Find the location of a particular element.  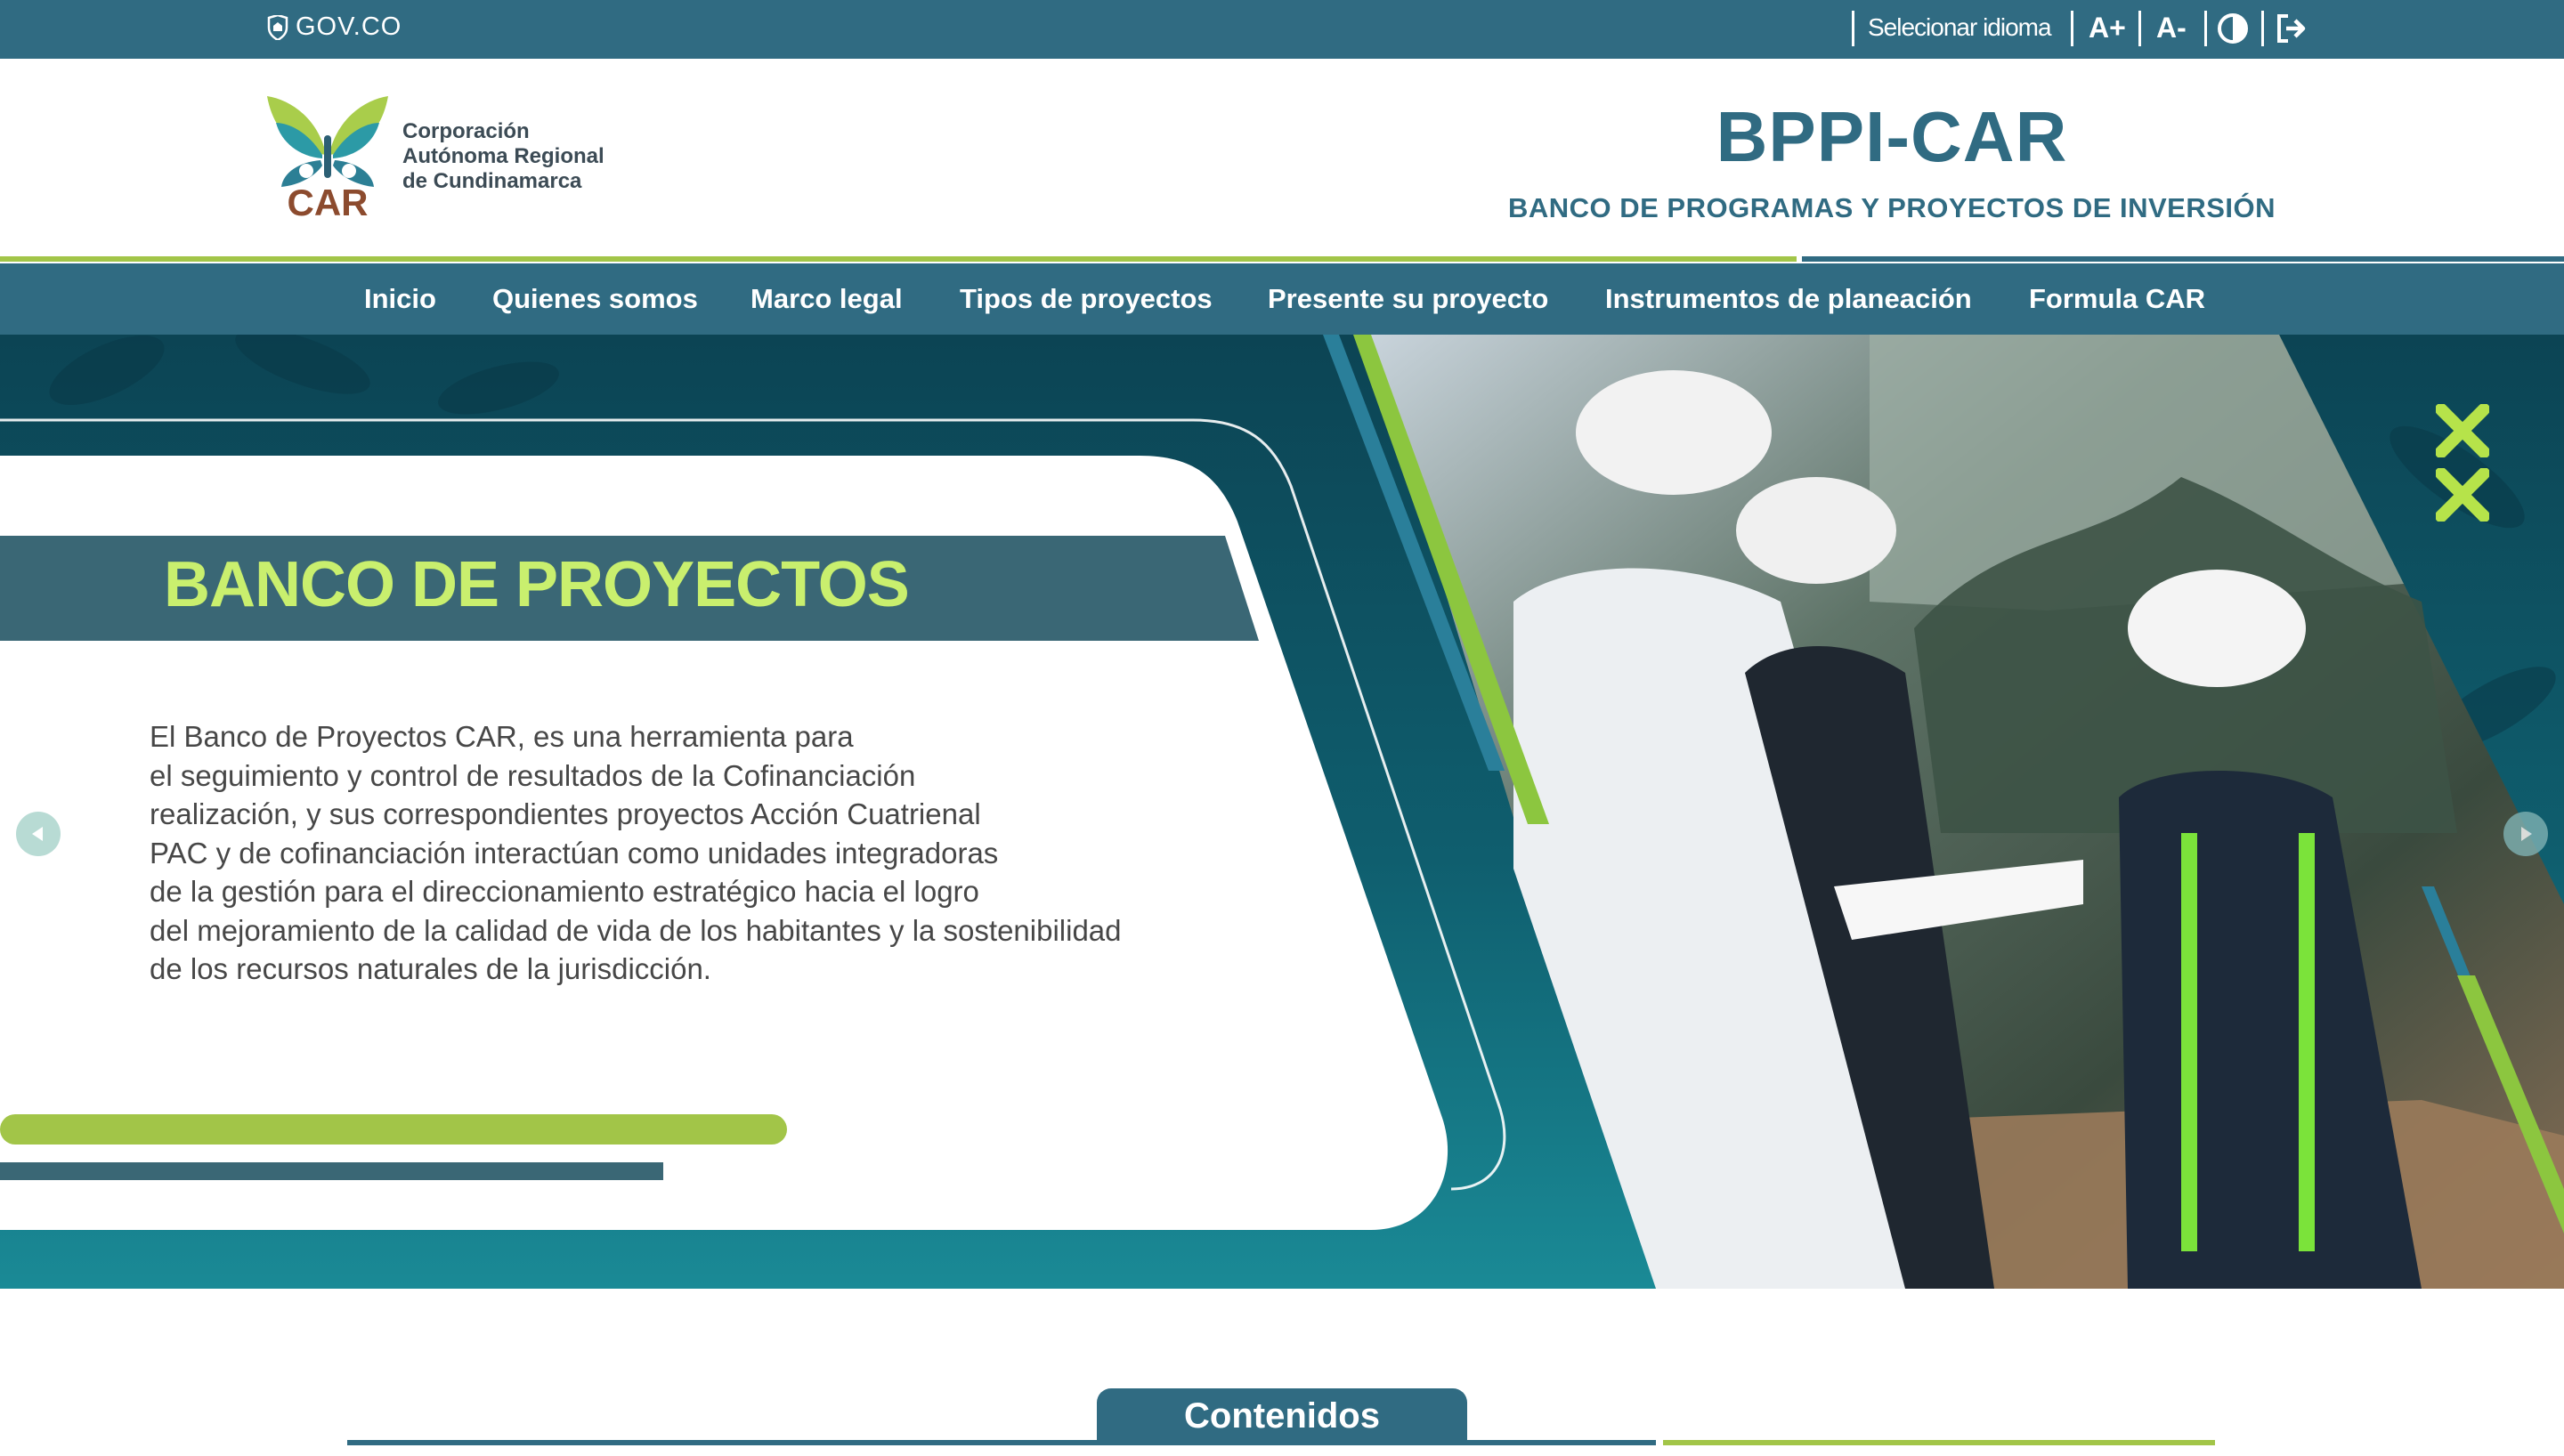

hero-bar-green is located at coordinates (393, 1129).